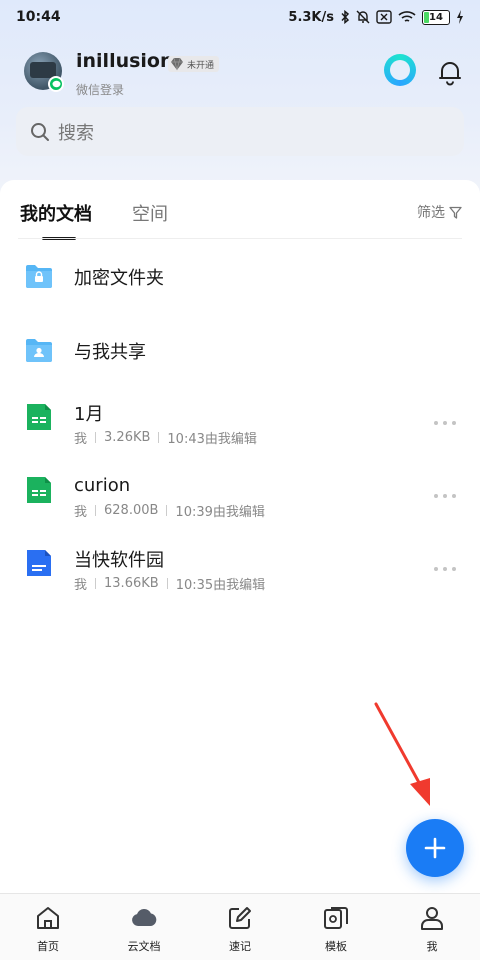 This screenshot has height=960, width=480. Describe the element at coordinates (131, 510) in the screenshot. I see `item-size: 628.00B` at that location.